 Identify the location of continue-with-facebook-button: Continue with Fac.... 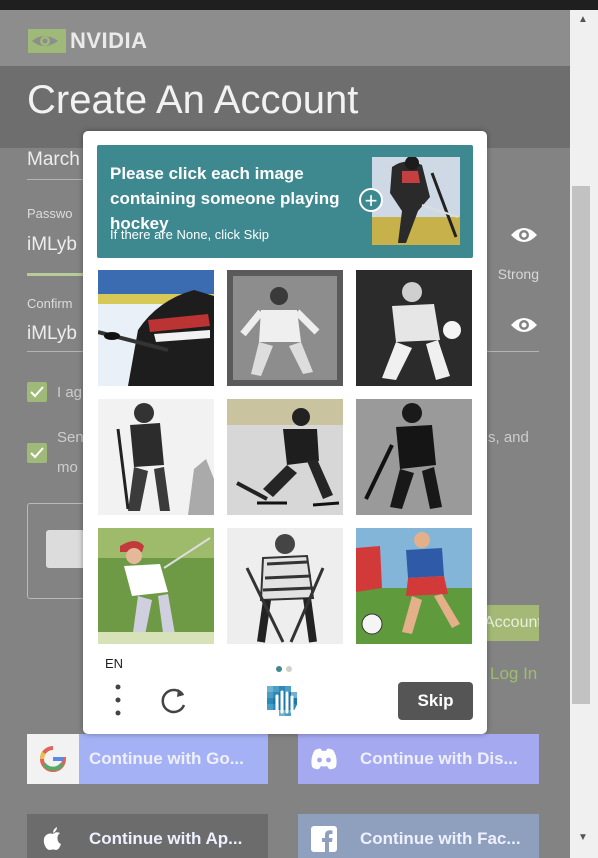
(418, 836).